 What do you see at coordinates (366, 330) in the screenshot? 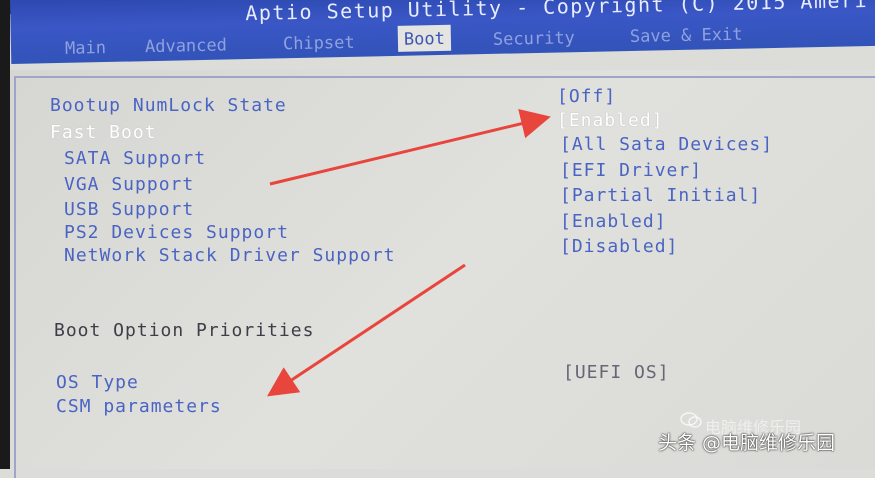
I see `arrow-to-csm-parameters` at bounding box center [366, 330].